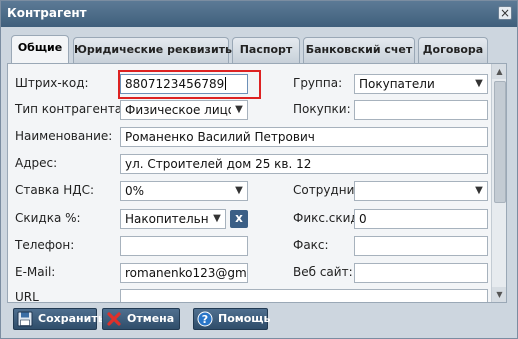 This screenshot has height=339, width=518. I want to click on close-button: ×, so click(505, 13).